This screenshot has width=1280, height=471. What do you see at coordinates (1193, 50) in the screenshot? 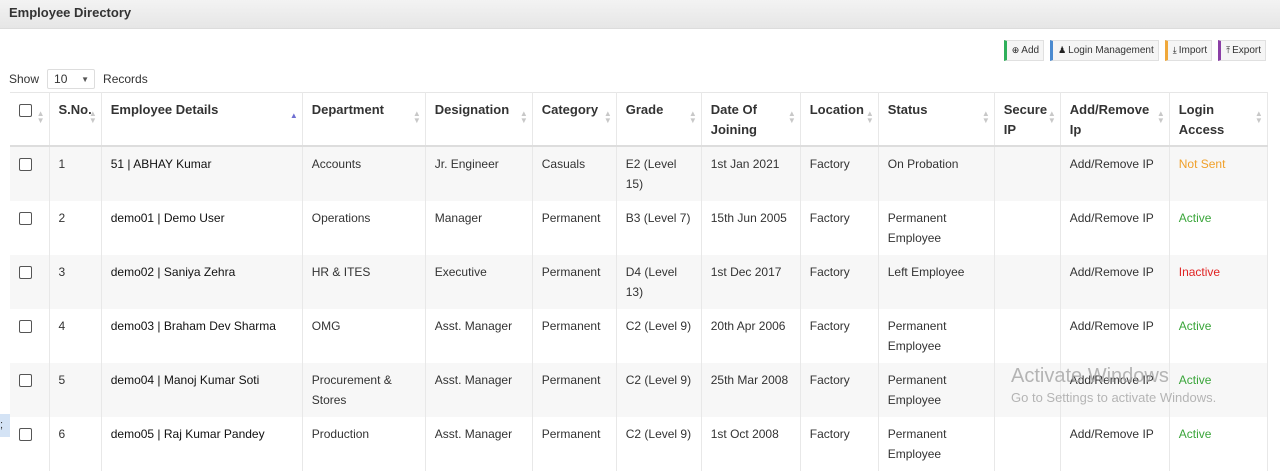
I see `import-button-label: Import` at bounding box center [1193, 50].